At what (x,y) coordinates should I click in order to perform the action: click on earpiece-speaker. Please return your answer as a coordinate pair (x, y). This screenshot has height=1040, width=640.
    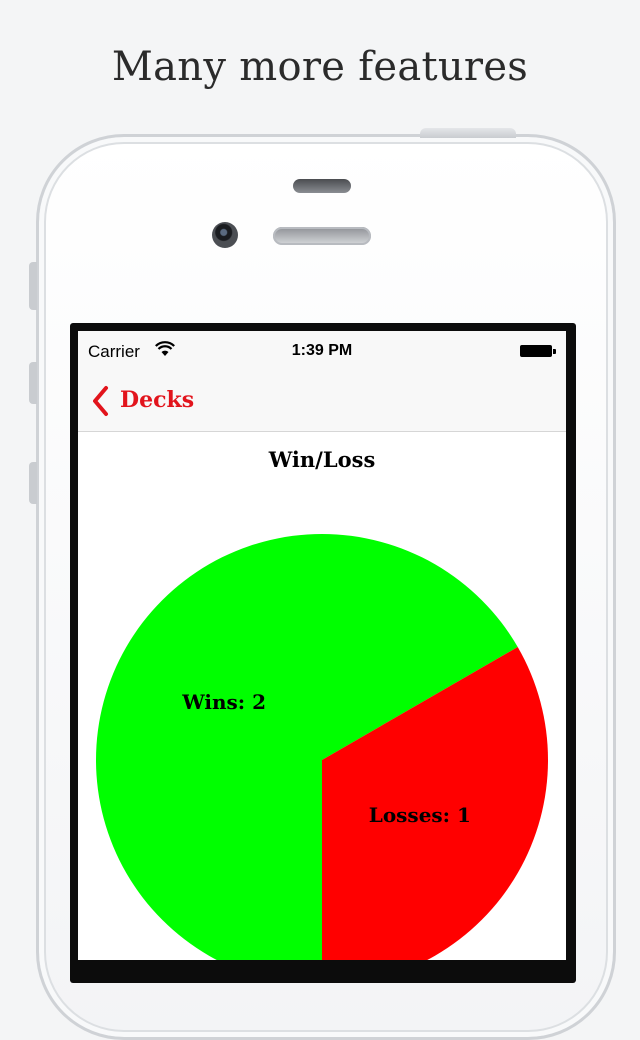
    Looking at the image, I should click on (322, 236).